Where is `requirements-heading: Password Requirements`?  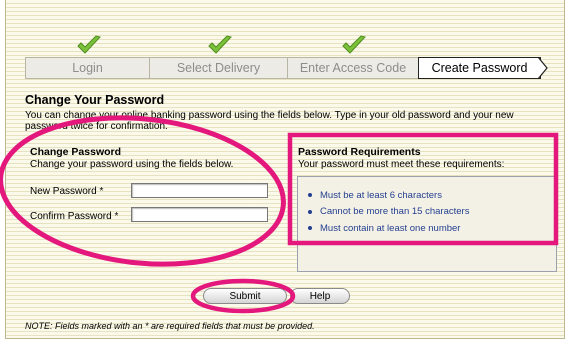 requirements-heading: Password Requirements is located at coordinates (359, 152).